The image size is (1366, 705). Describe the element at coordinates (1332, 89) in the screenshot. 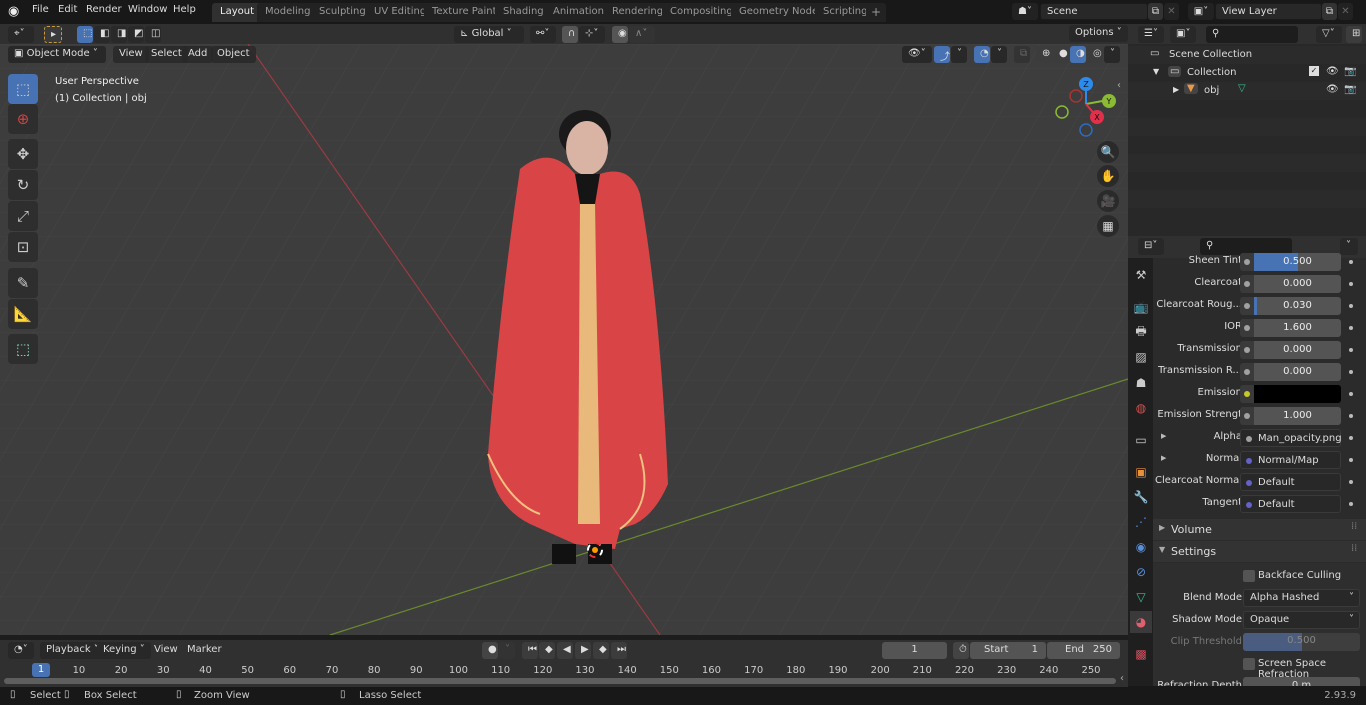

I see `eye-icon: 👁` at that location.